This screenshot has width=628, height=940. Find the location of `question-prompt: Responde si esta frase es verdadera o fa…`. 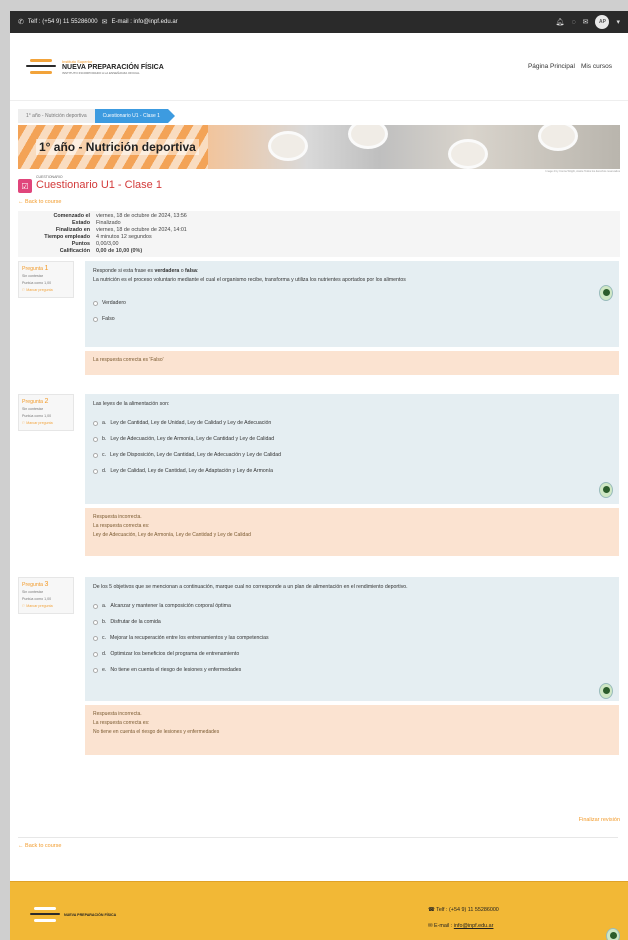

question-prompt: Responde si esta frase es verdadera o fa… is located at coordinates (146, 271).